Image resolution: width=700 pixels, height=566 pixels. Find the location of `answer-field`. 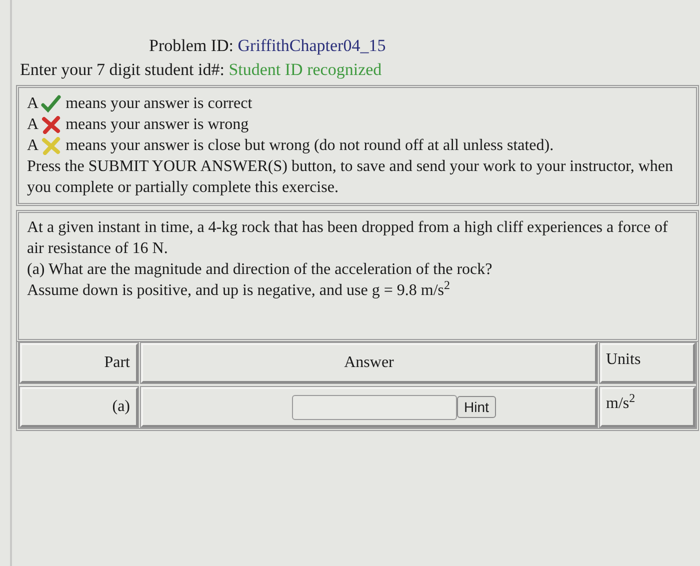

answer-field is located at coordinates (375, 407).